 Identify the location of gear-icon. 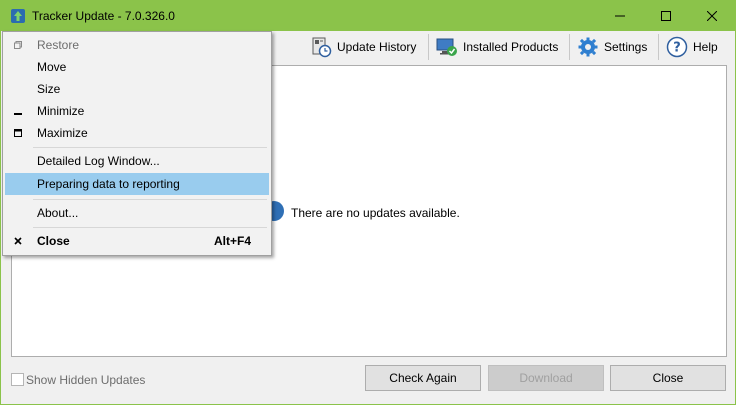
(588, 47).